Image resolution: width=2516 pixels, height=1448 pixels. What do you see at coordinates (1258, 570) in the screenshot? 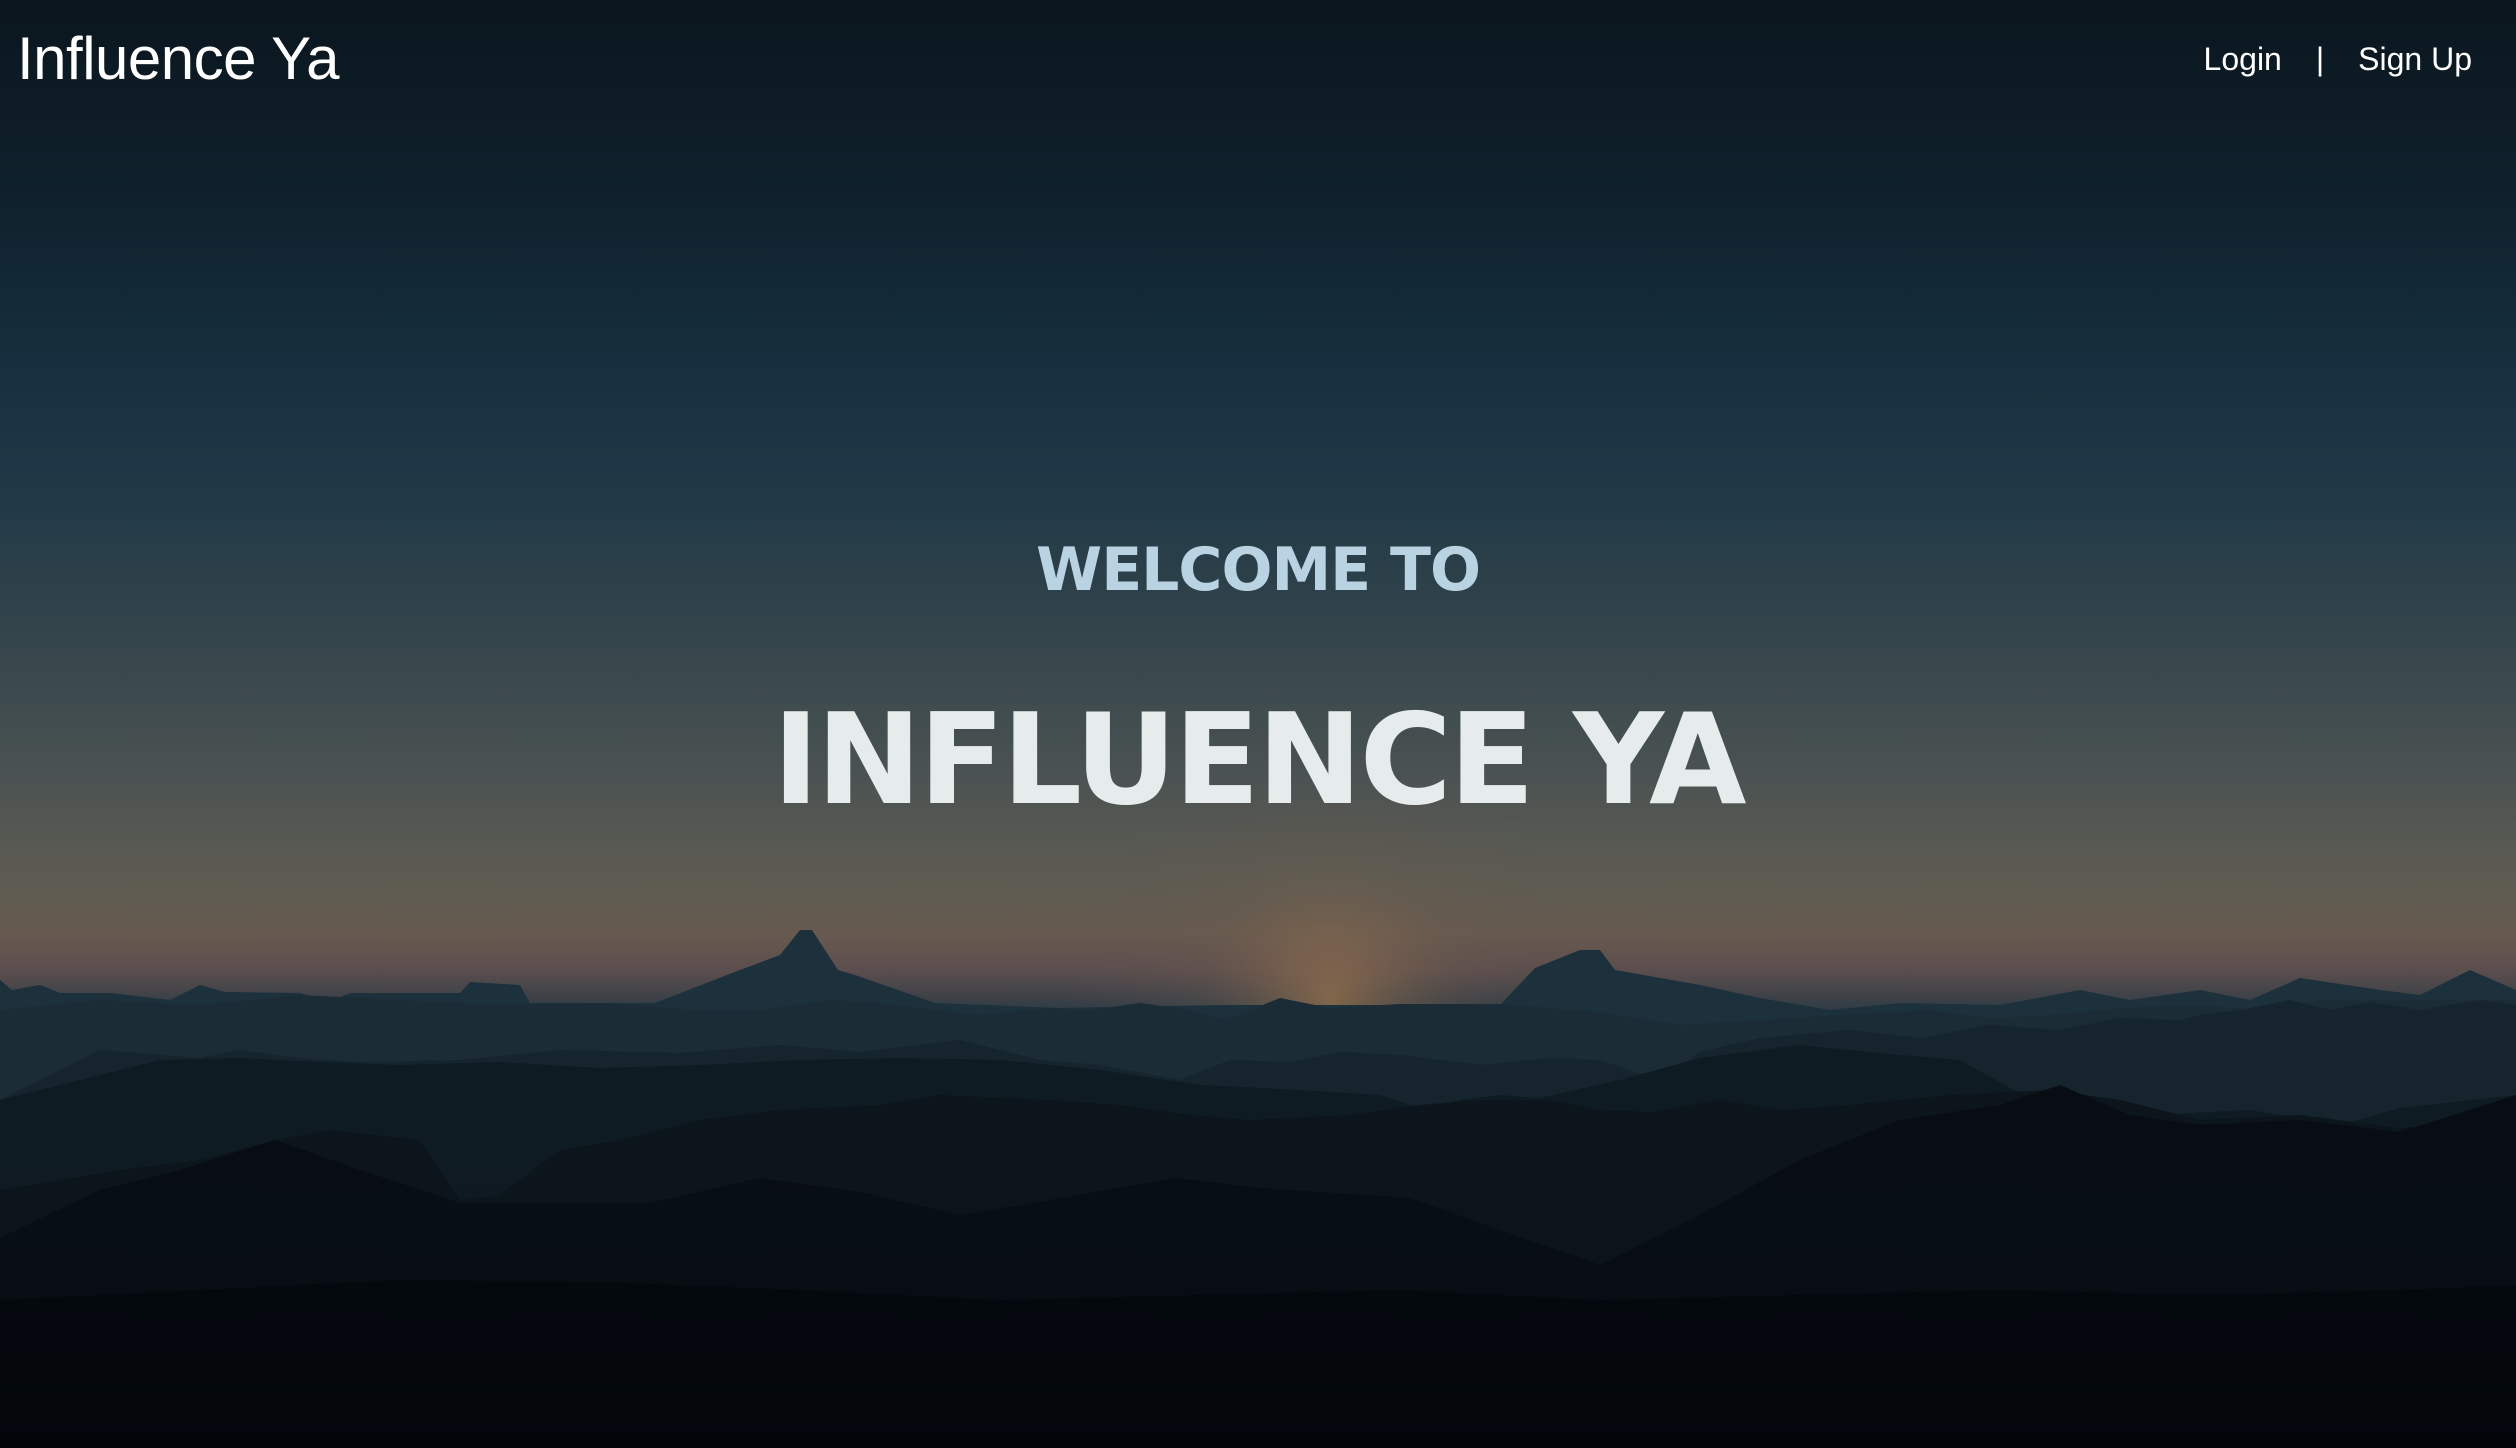
I see `hero-kicker: WELCOME TO` at bounding box center [1258, 570].